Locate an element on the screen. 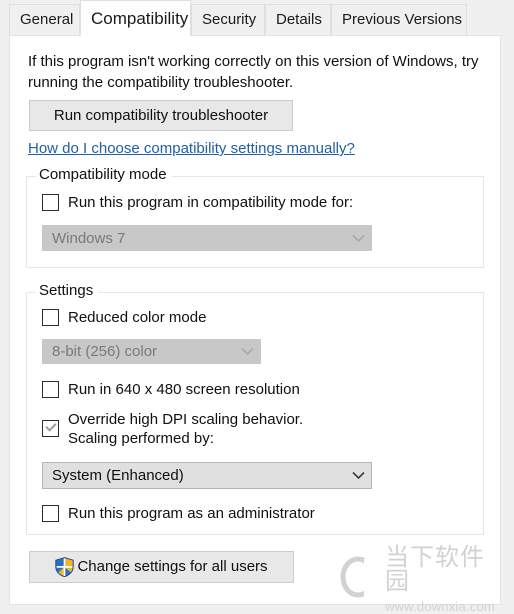 Image resolution: width=514 pixels, height=614 pixels. reduced-color-mode-checkbox-row: Reduced color mode is located at coordinates (124, 317).